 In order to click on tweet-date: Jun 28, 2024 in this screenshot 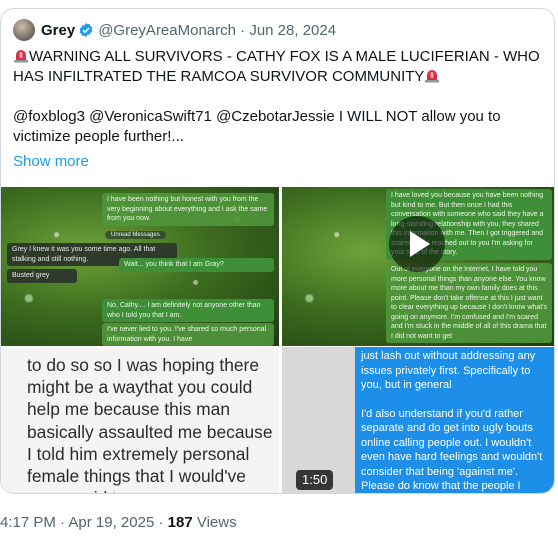, I will do `click(292, 30)`.